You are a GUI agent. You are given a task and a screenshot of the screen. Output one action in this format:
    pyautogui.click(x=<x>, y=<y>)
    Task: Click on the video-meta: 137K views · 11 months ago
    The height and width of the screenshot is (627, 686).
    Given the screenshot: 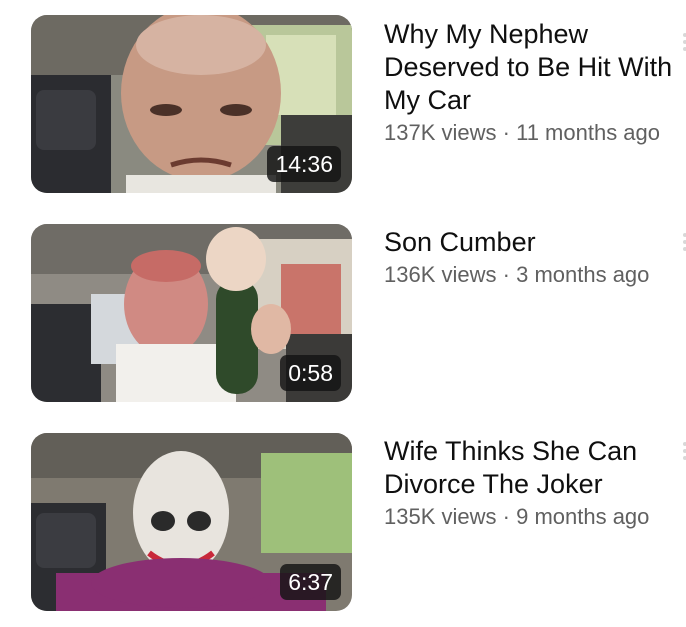 What is the action you would take?
    pyautogui.click(x=534, y=133)
    